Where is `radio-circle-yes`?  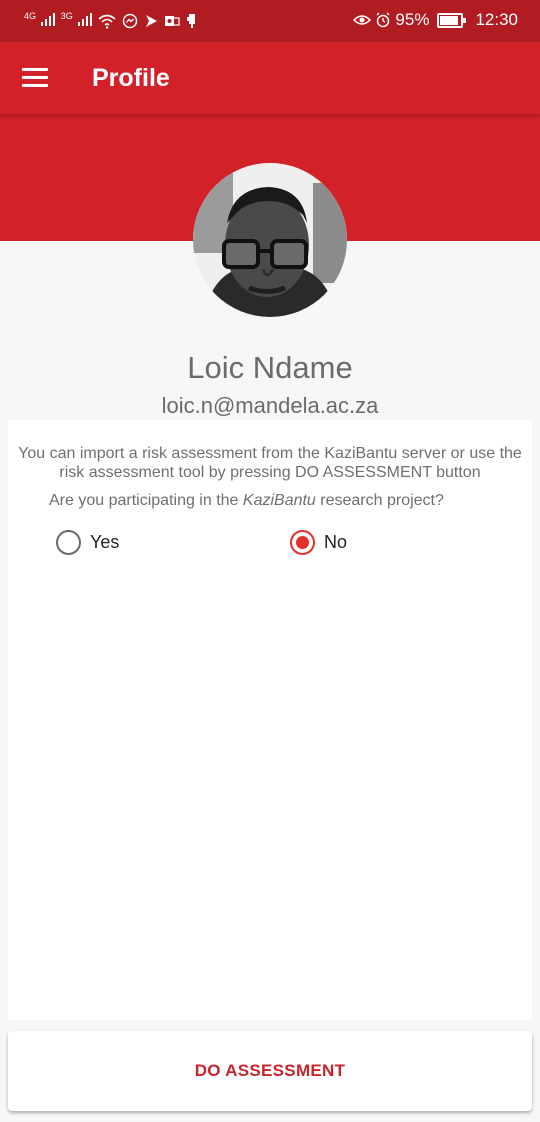 radio-circle-yes is located at coordinates (68, 542).